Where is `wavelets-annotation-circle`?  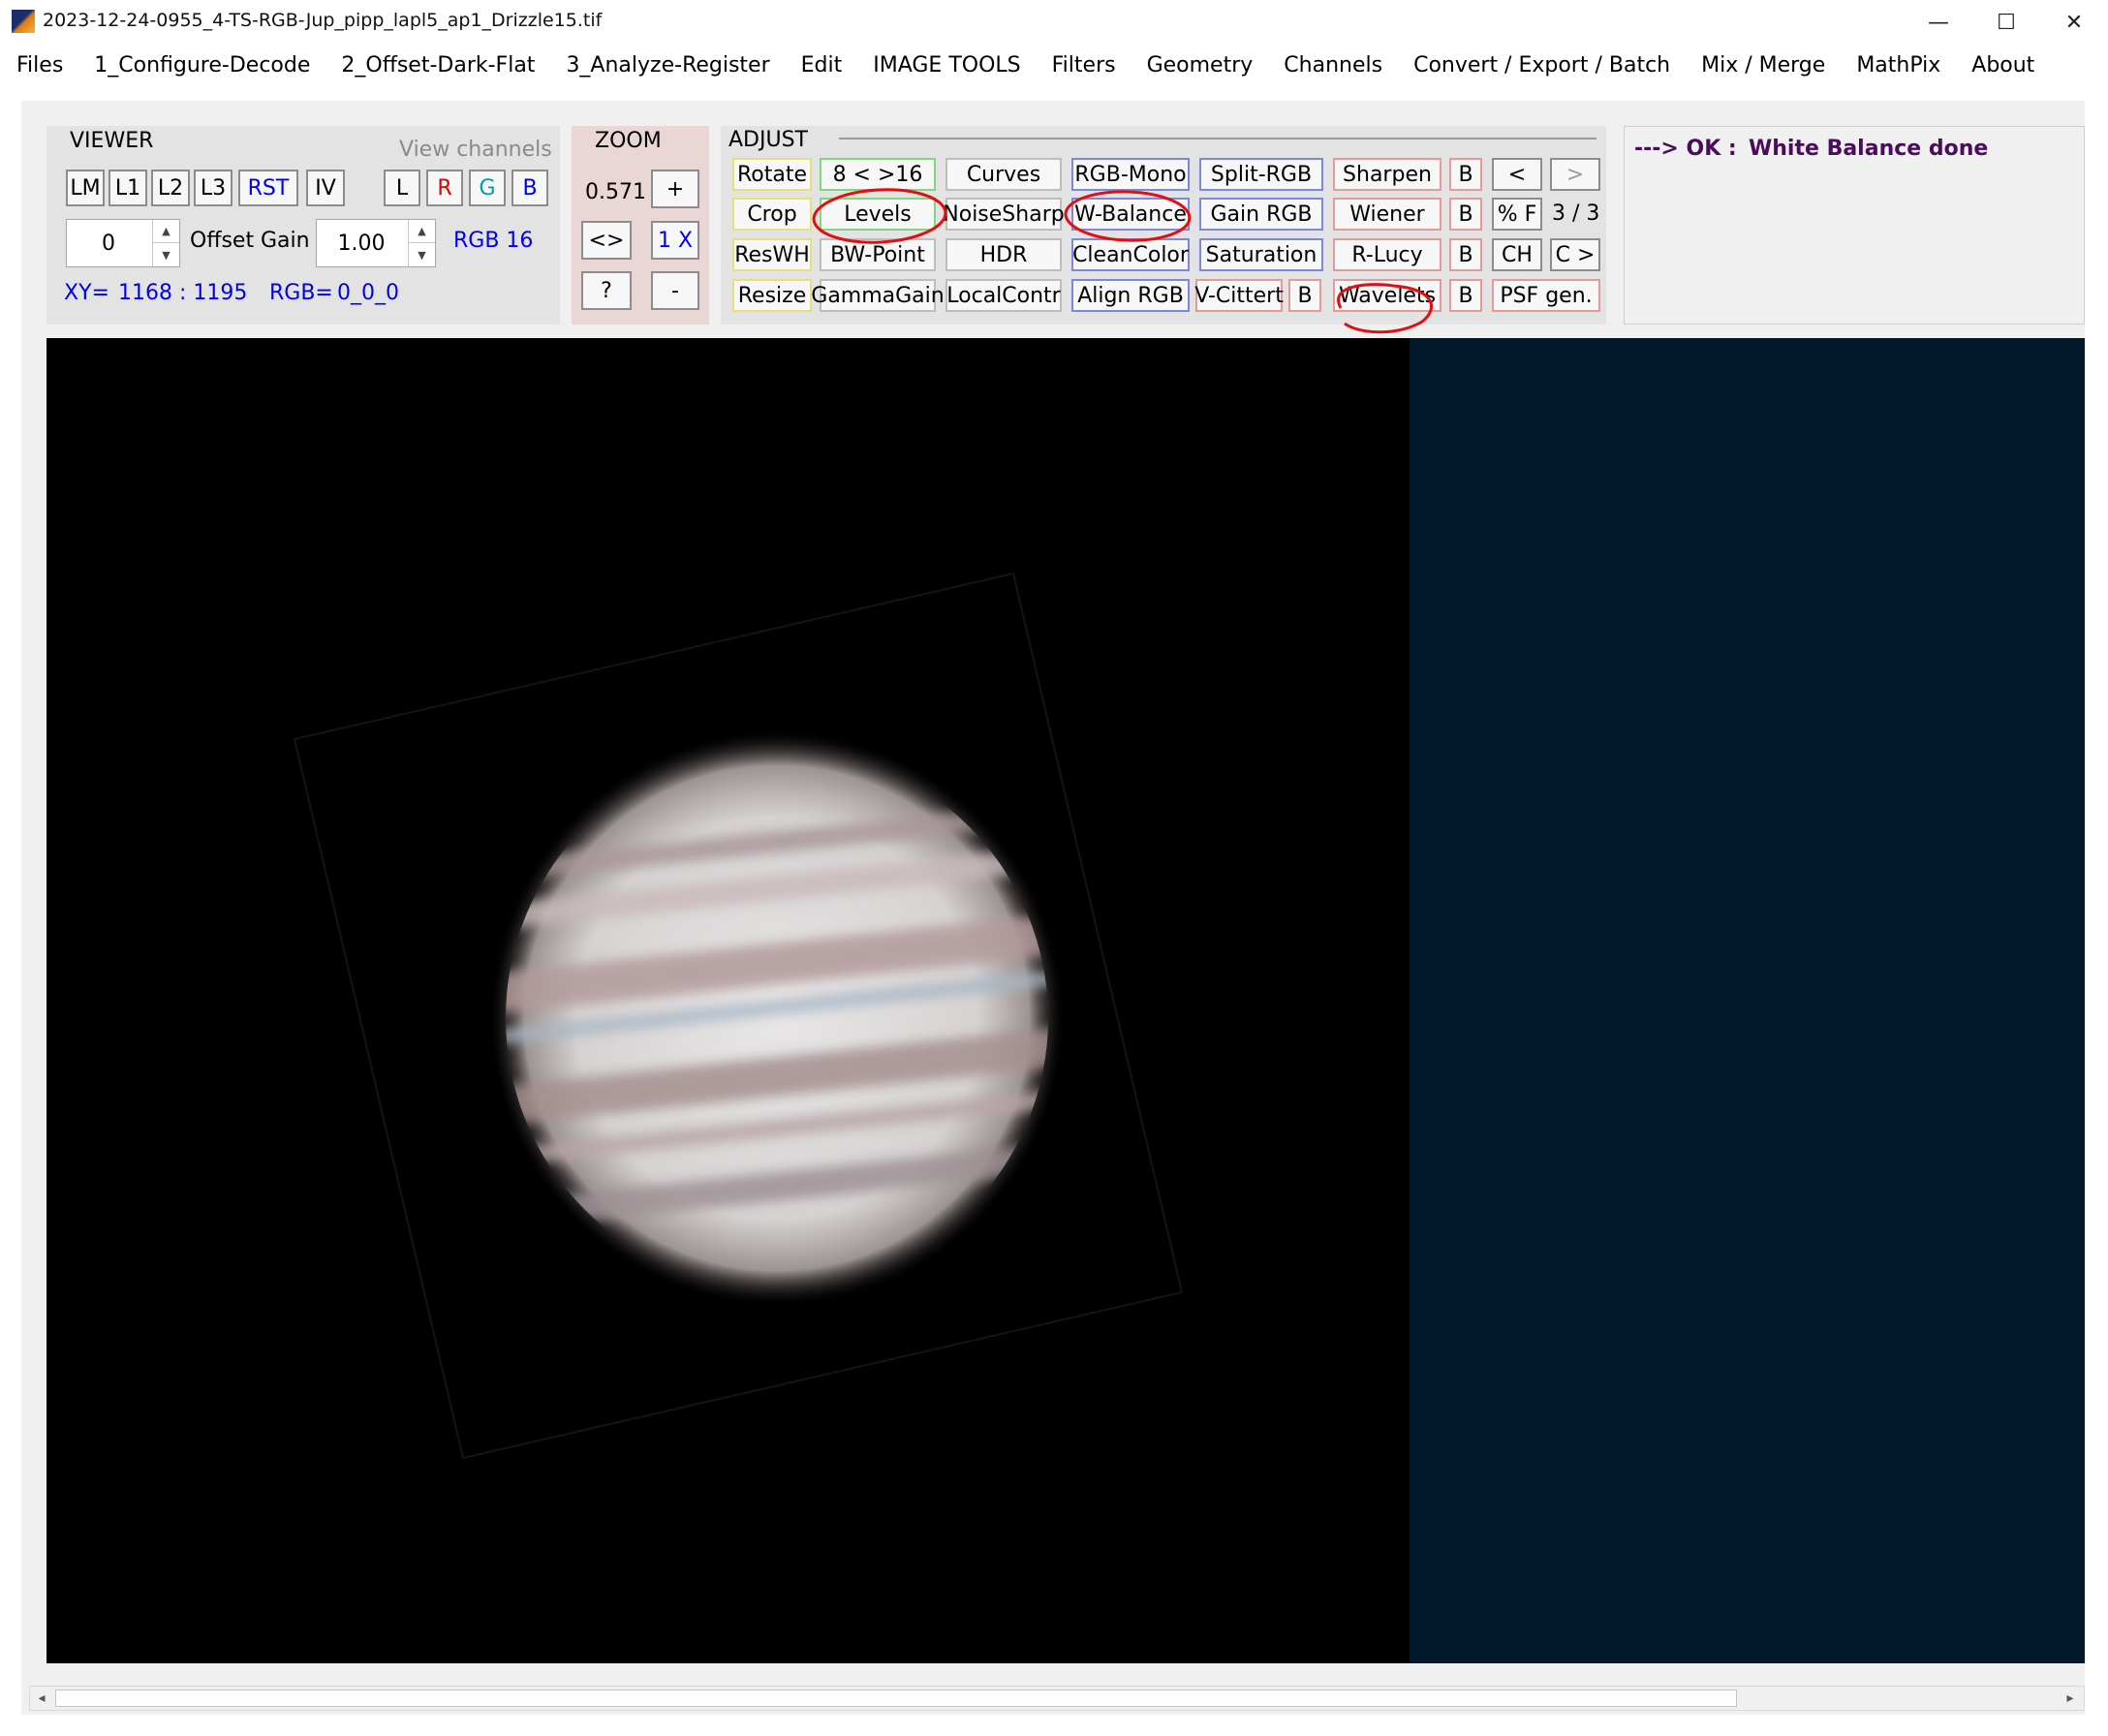 wavelets-annotation-circle is located at coordinates (1385, 308).